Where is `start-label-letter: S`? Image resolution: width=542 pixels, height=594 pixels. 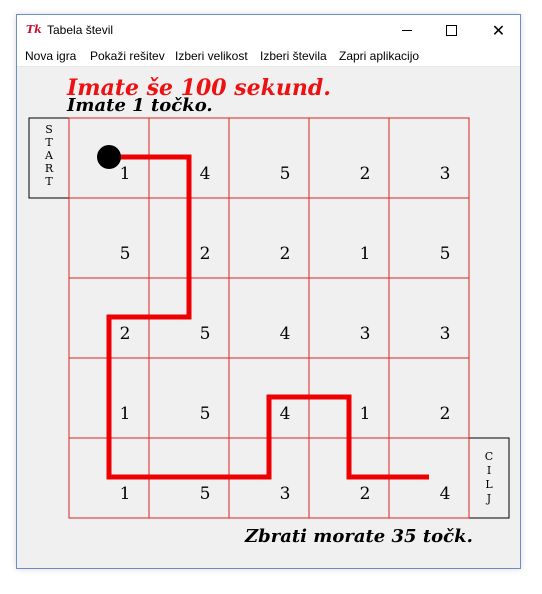
start-label-letter: S is located at coordinates (49, 129).